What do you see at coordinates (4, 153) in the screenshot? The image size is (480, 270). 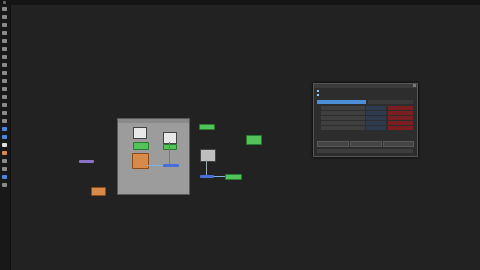 I see `mask-icon` at bounding box center [4, 153].